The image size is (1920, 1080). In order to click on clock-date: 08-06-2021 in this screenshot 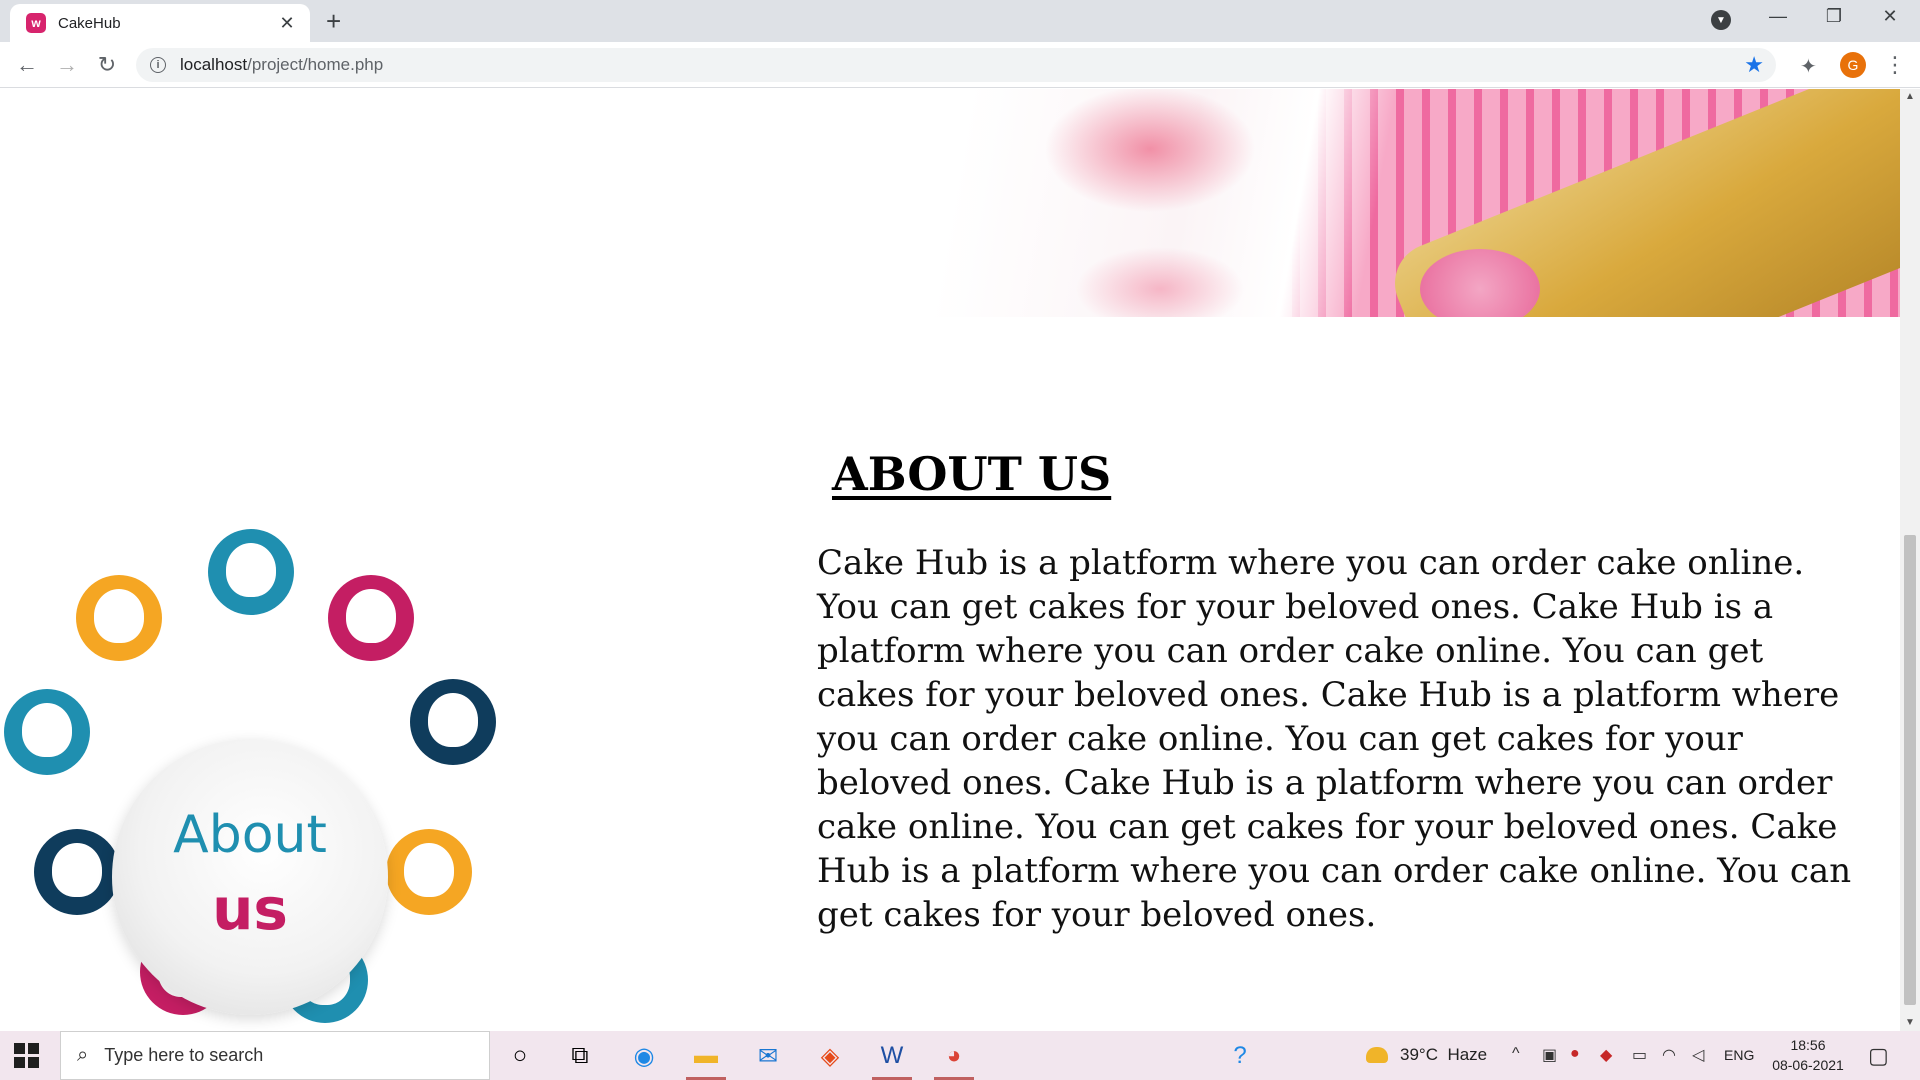, I will do `click(1808, 1065)`.